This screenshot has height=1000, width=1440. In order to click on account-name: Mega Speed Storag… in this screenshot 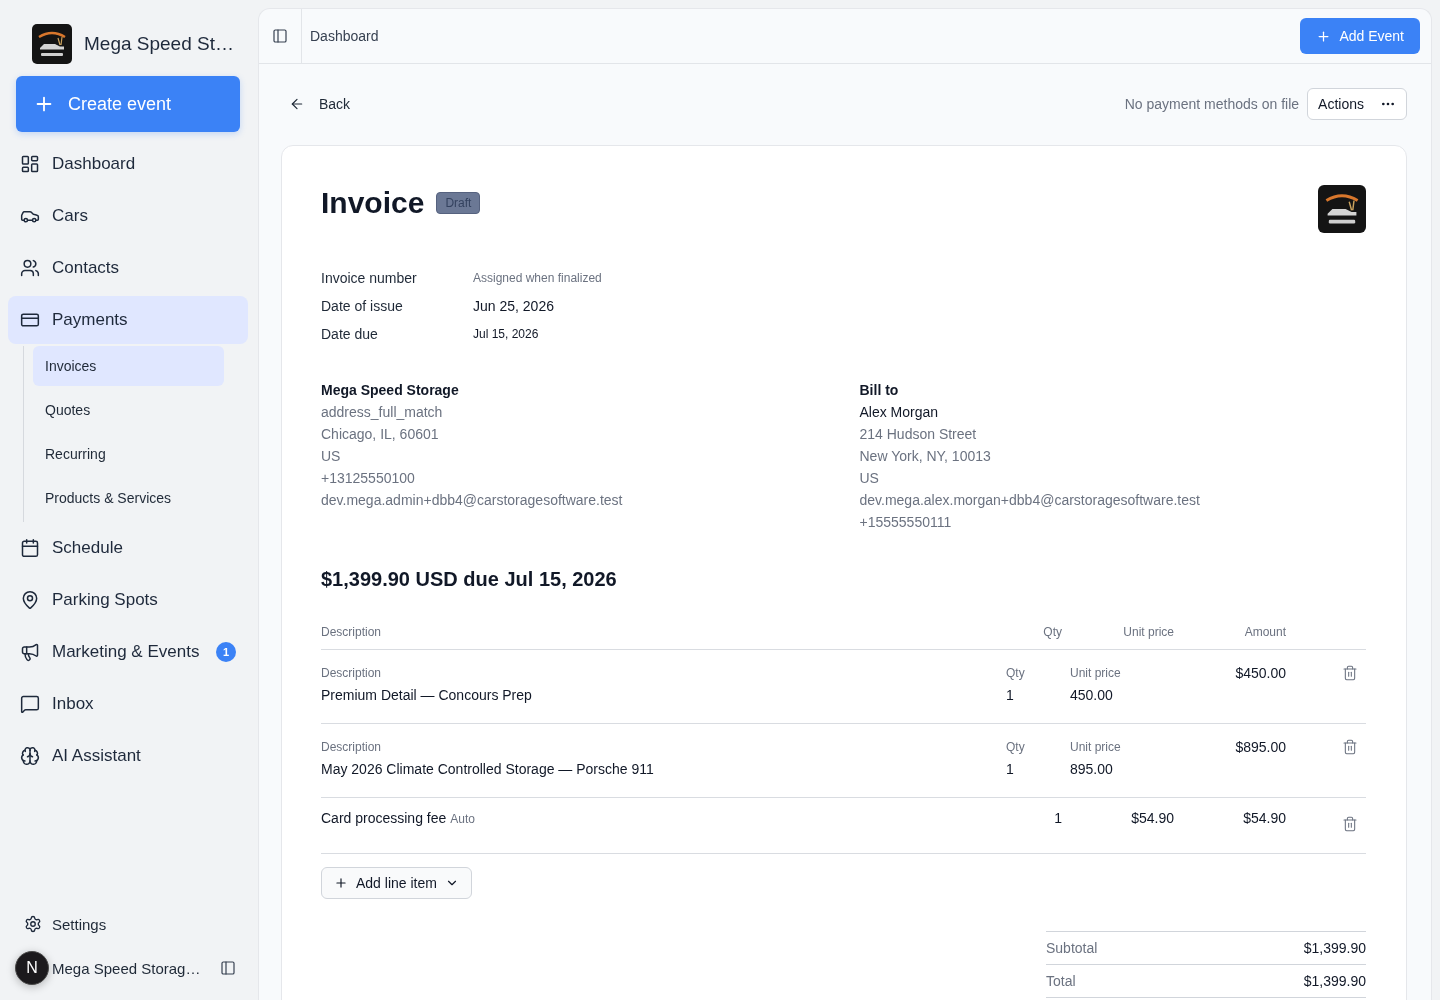, I will do `click(126, 968)`.